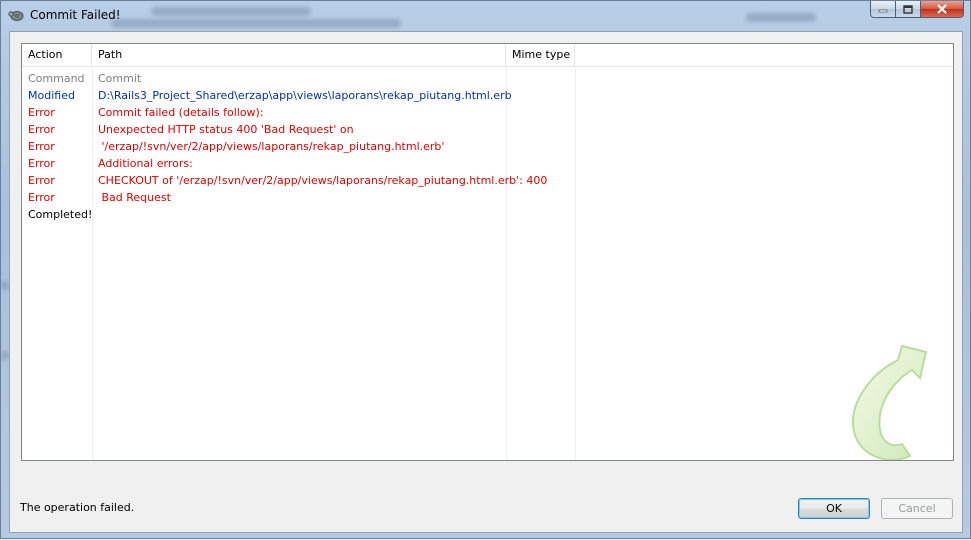  I want to click on path-cell: Commit failed (details follow):, so click(181, 112).